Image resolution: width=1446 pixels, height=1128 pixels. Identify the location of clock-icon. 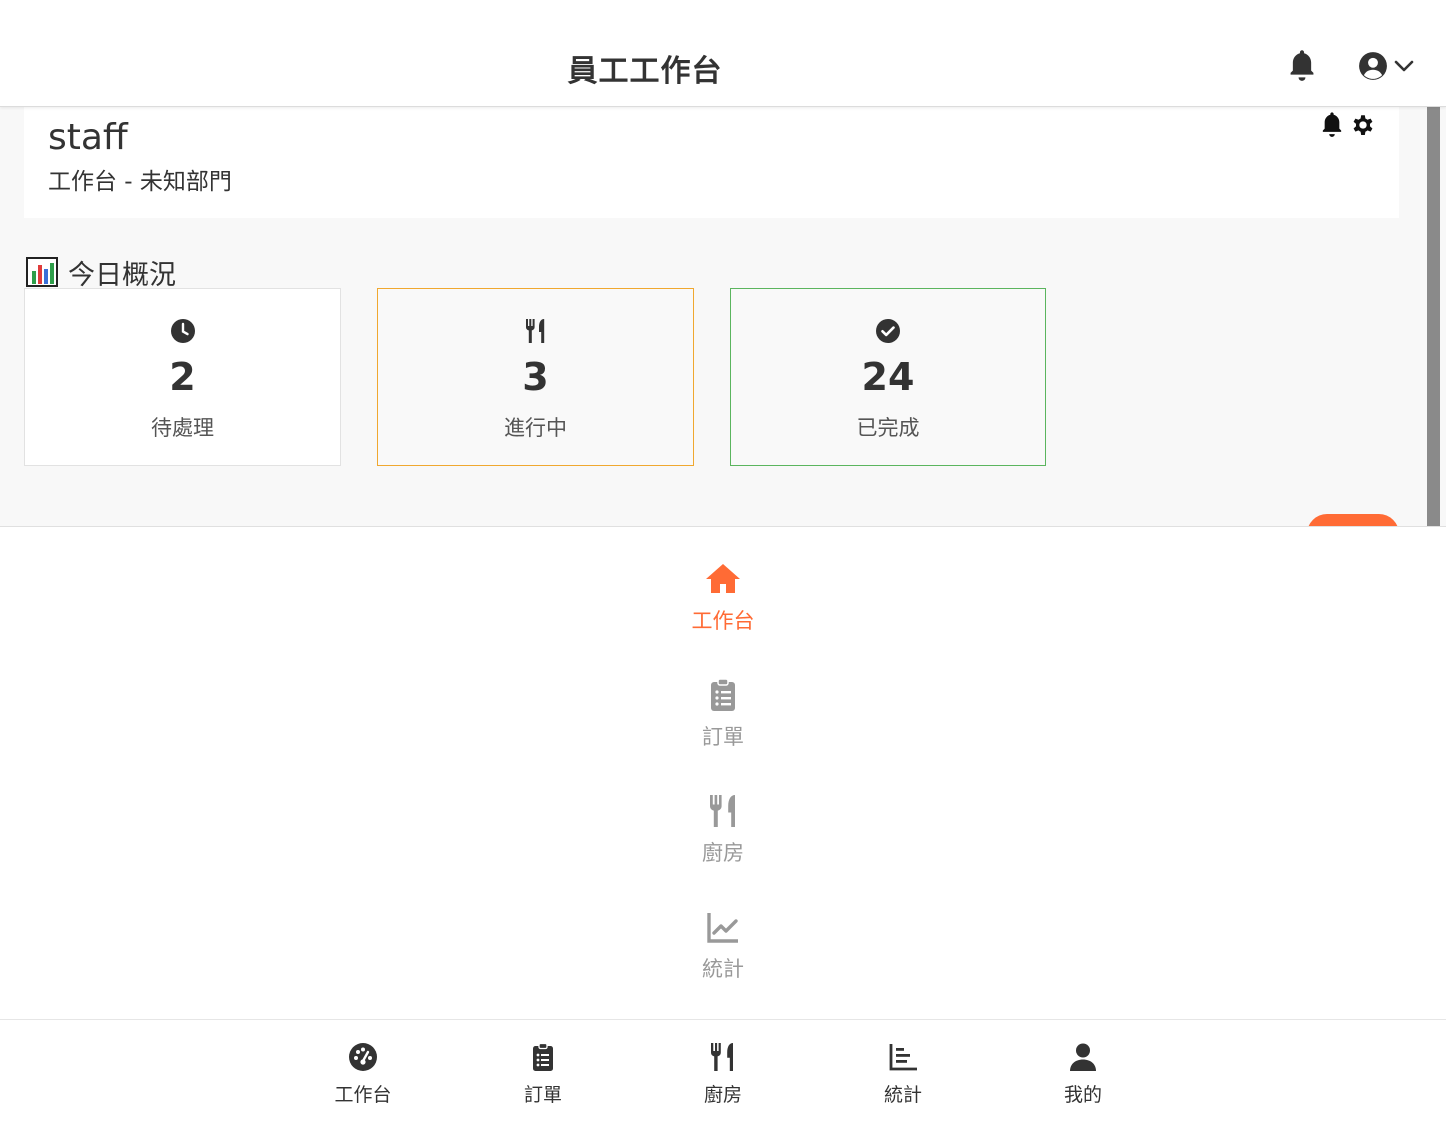
(182, 331).